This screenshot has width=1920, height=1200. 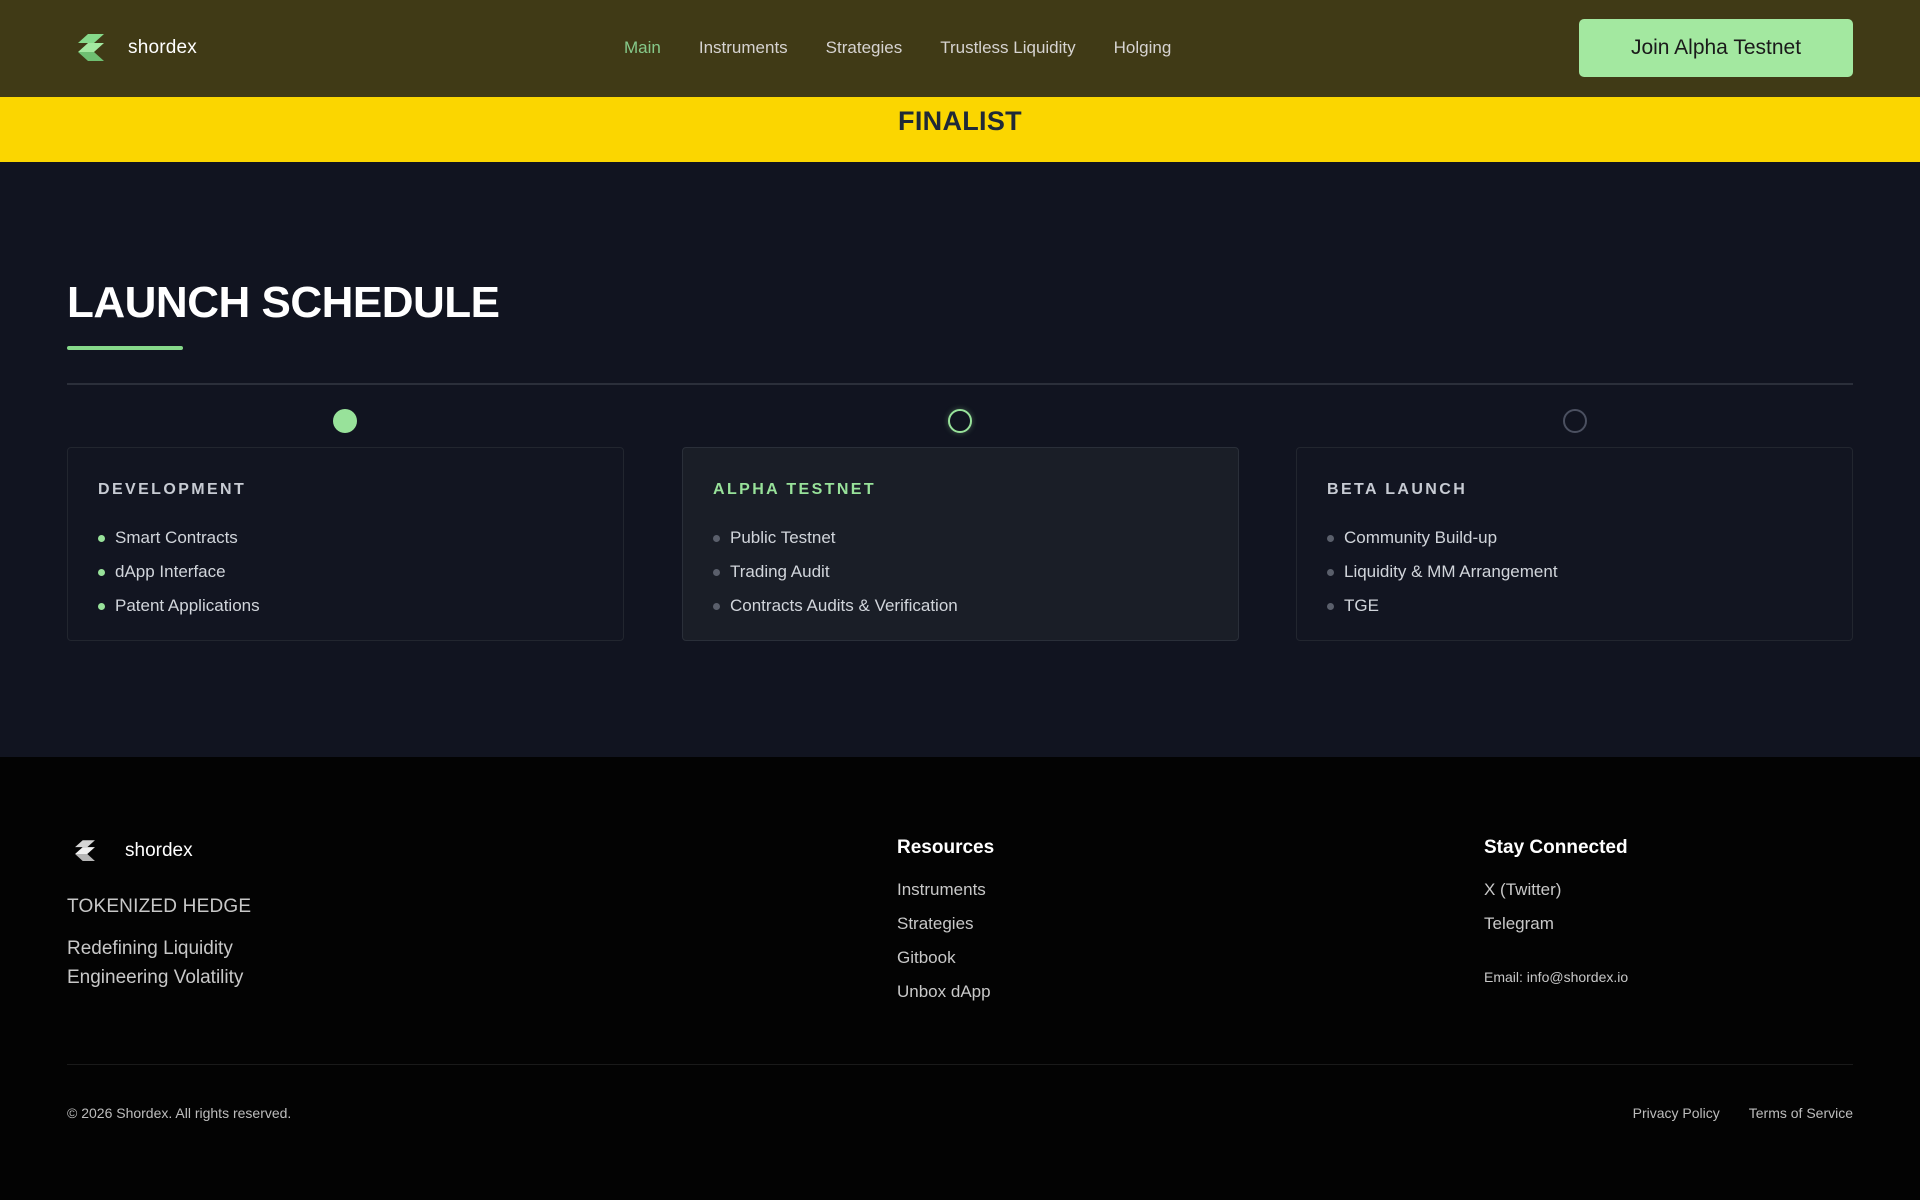 I want to click on footer-link-gitbook: Gitbook, so click(x=944, y=965).